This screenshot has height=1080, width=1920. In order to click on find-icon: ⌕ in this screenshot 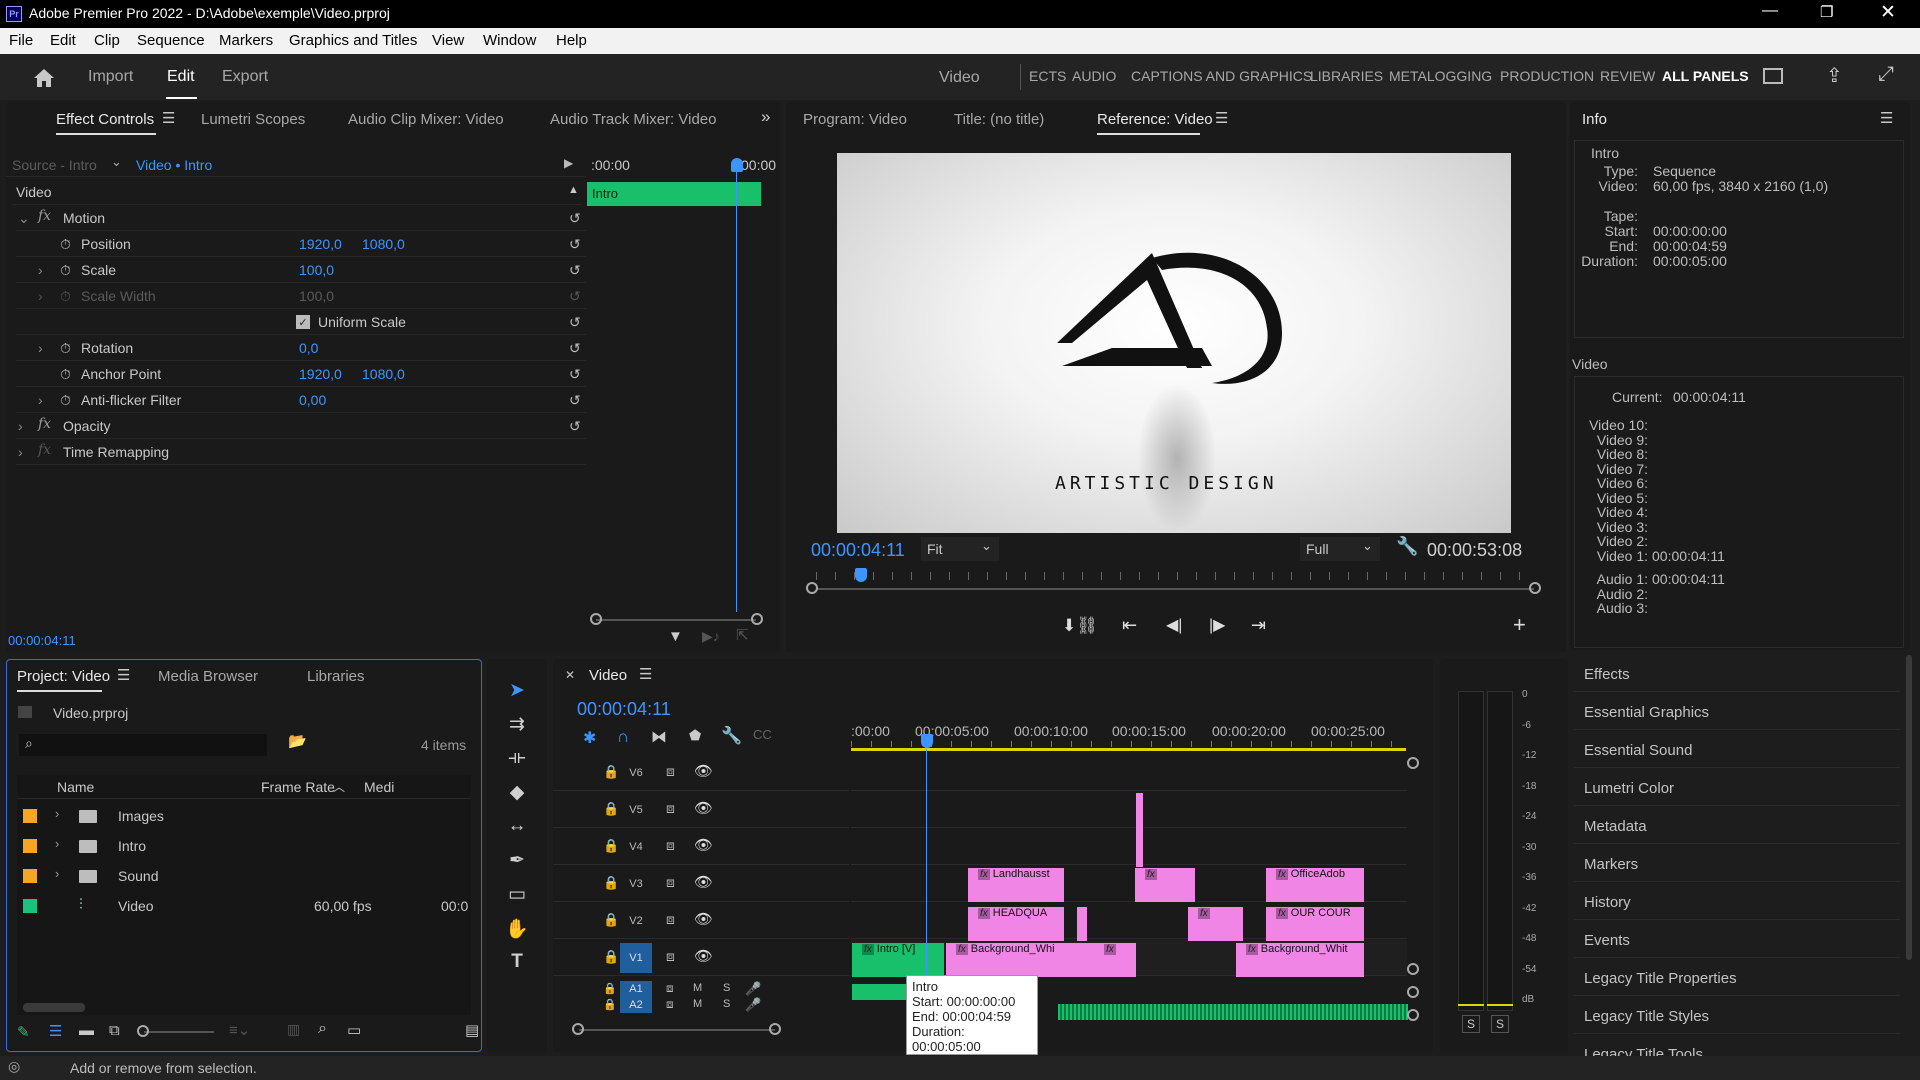, I will do `click(322, 1029)`.